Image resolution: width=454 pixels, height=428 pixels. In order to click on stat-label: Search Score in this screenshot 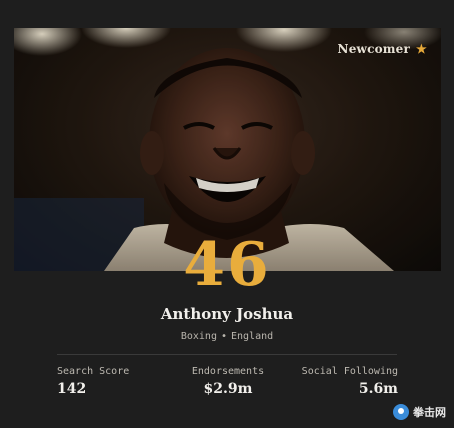, I will do `click(93, 371)`.